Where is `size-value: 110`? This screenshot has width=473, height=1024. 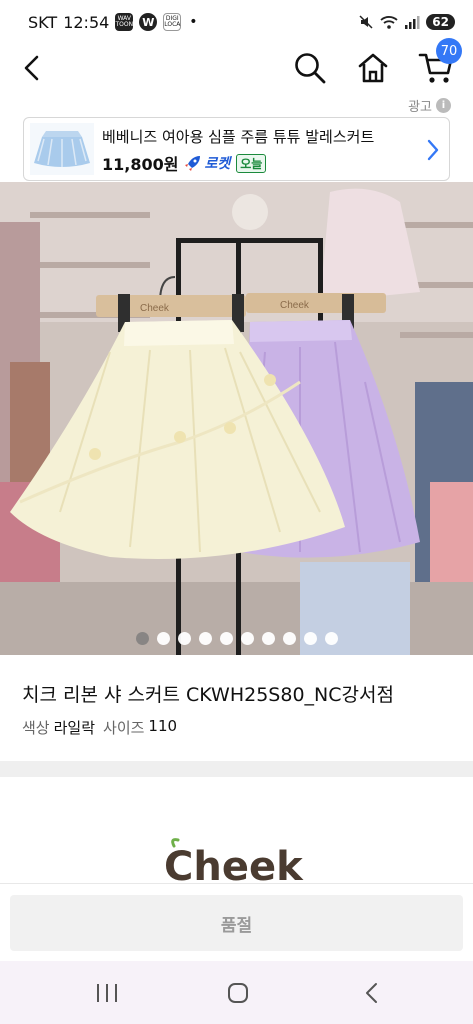
size-value: 110 is located at coordinates (163, 726).